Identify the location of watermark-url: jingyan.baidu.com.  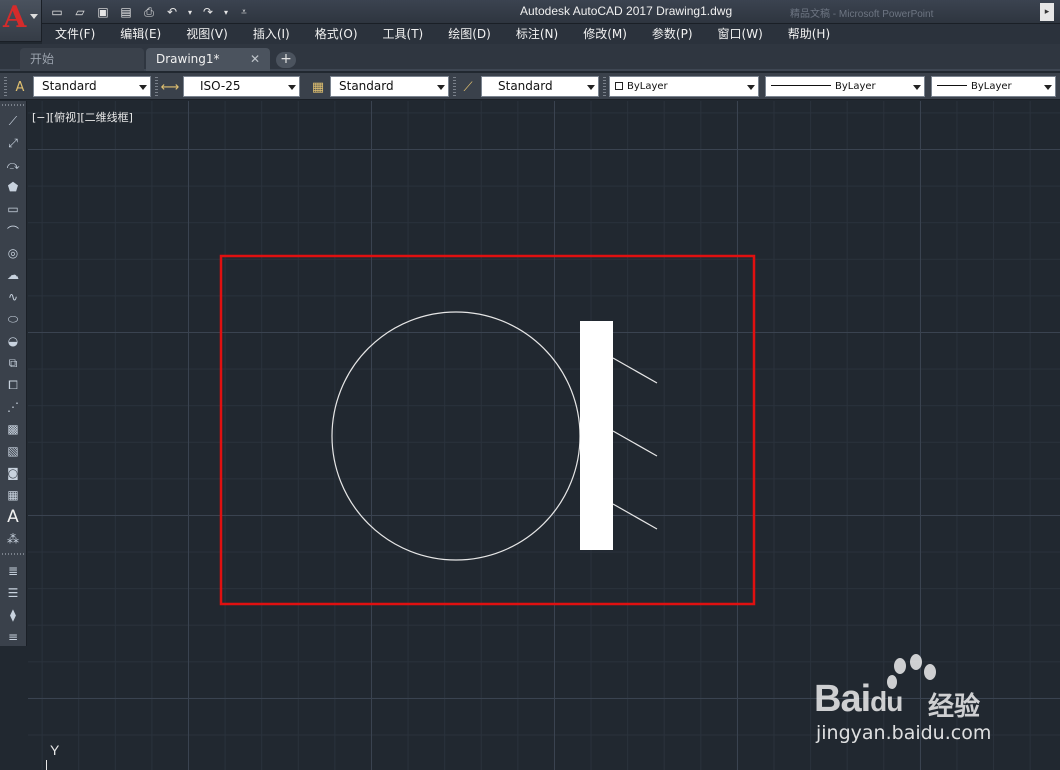
(904, 733).